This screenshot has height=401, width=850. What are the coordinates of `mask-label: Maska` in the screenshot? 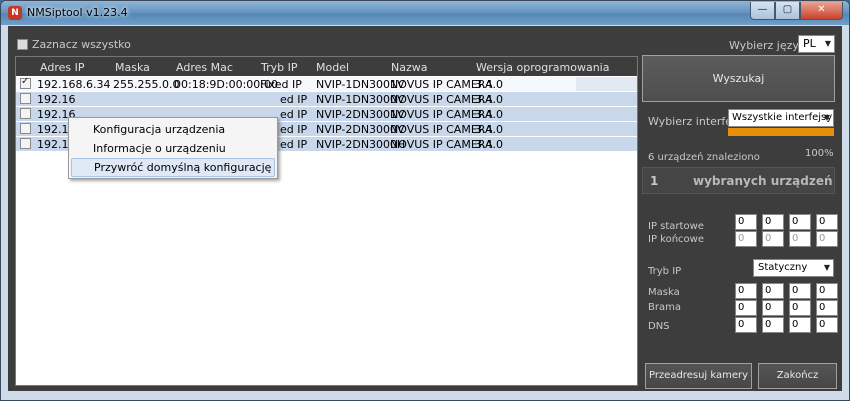 It's located at (664, 292).